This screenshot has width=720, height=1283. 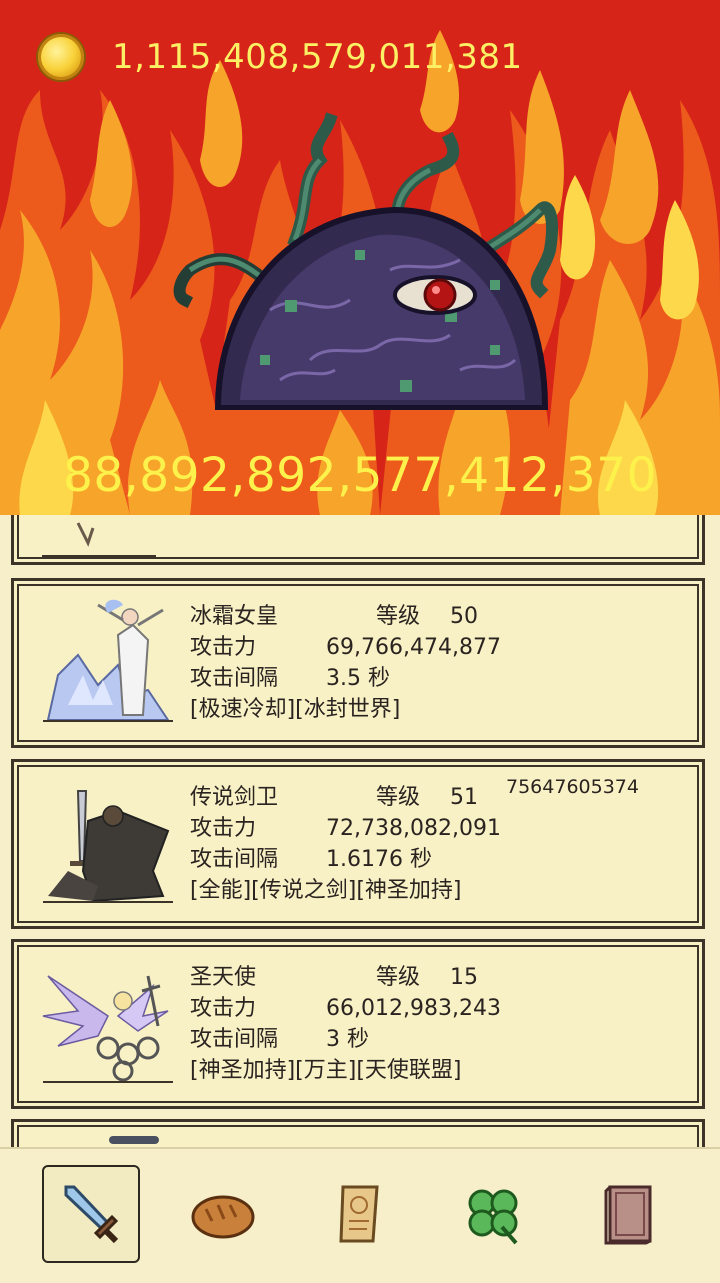 I want to click on nav-heroes-button, so click(x=91, y=1214).